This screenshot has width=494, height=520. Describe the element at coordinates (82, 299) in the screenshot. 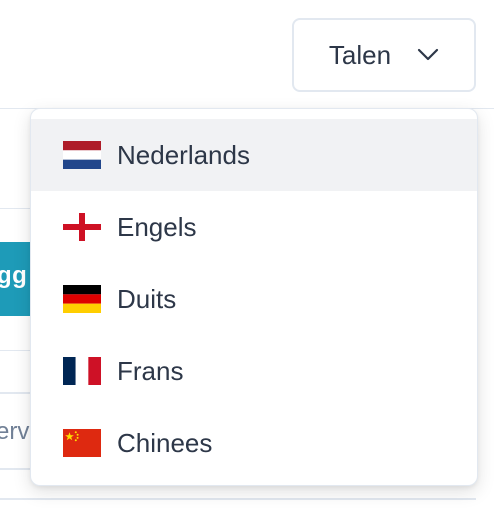

I see `germany-flag-icon` at that location.